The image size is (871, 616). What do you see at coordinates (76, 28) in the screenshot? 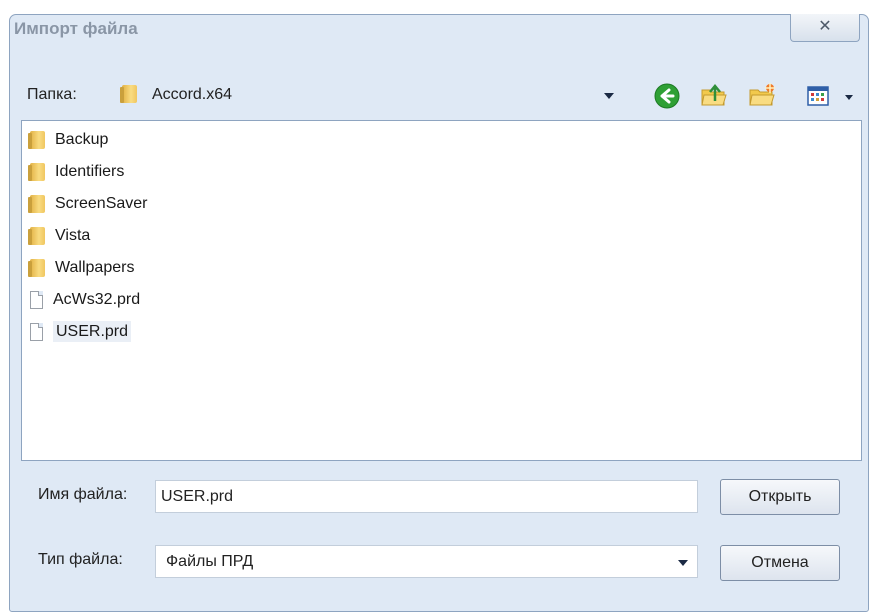
I see `dialog-title: Импорт файла` at bounding box center [76, 28].